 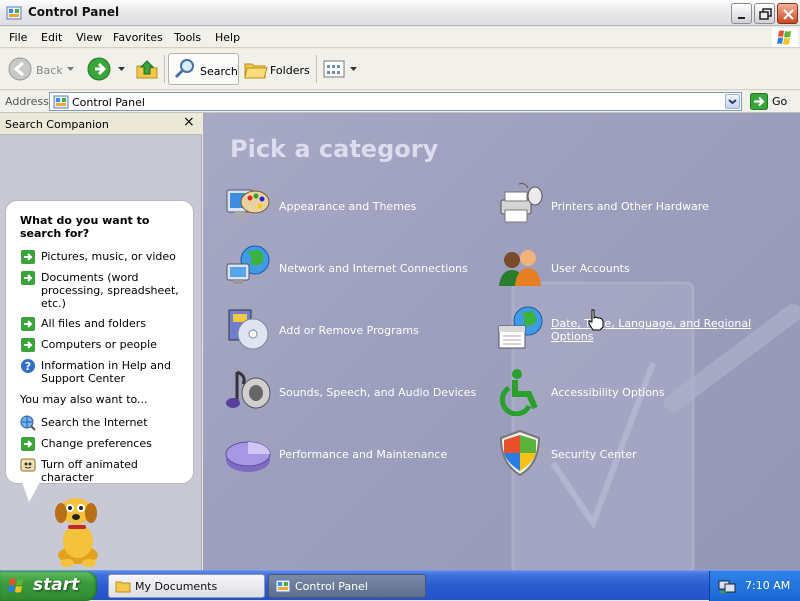 I want to click on back-arrow-icon, so click(x=20, y=69).